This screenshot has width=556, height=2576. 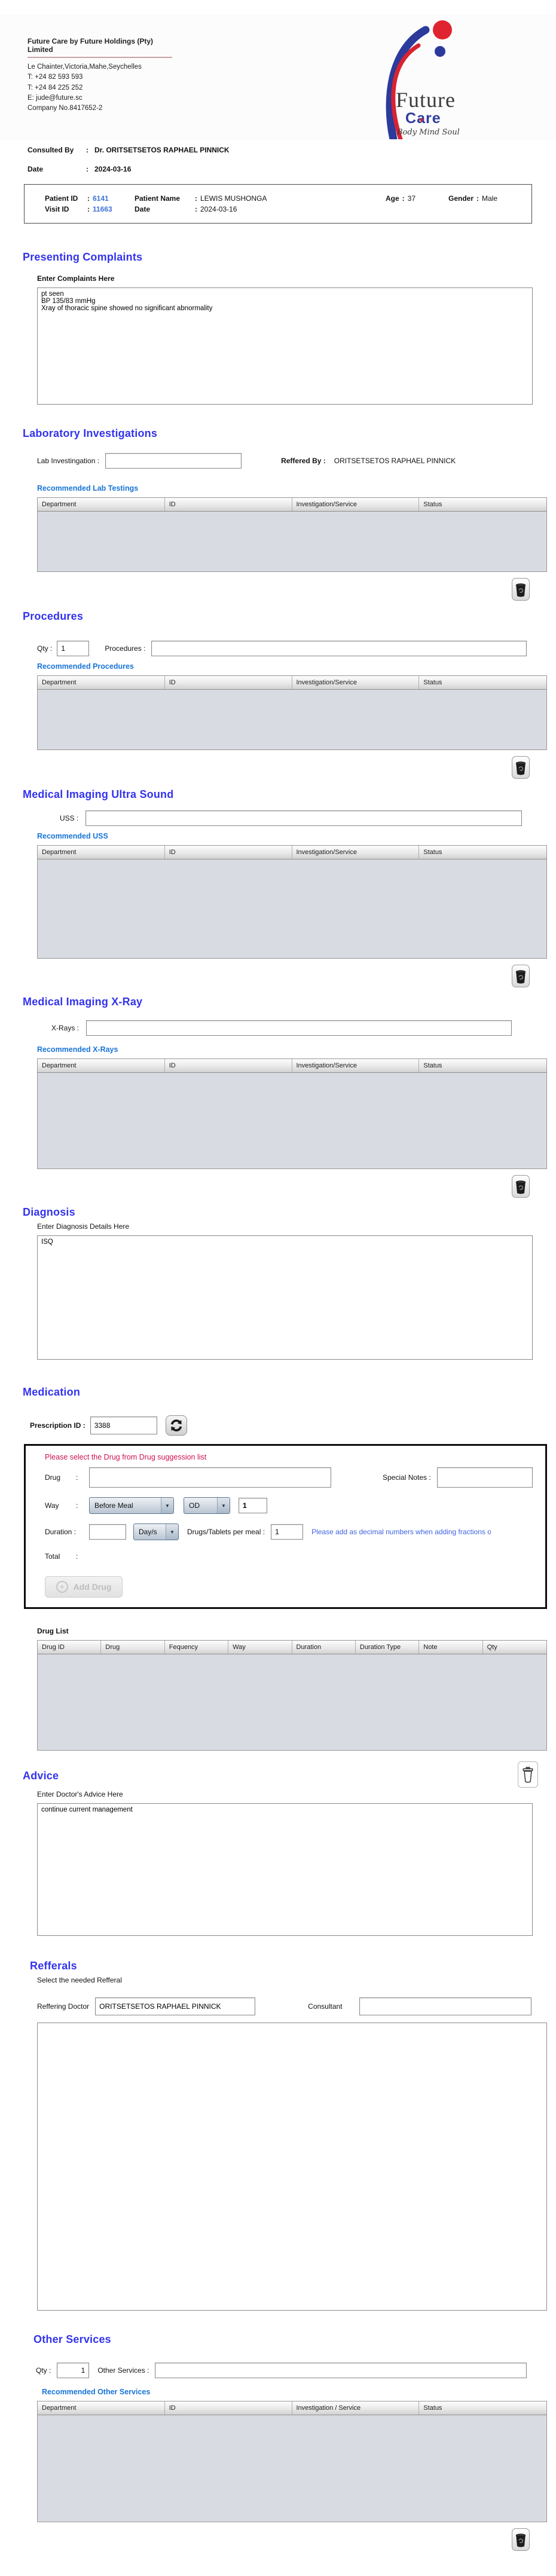 I want to click on consult-date-label: Date, so click(x=36, y=169).